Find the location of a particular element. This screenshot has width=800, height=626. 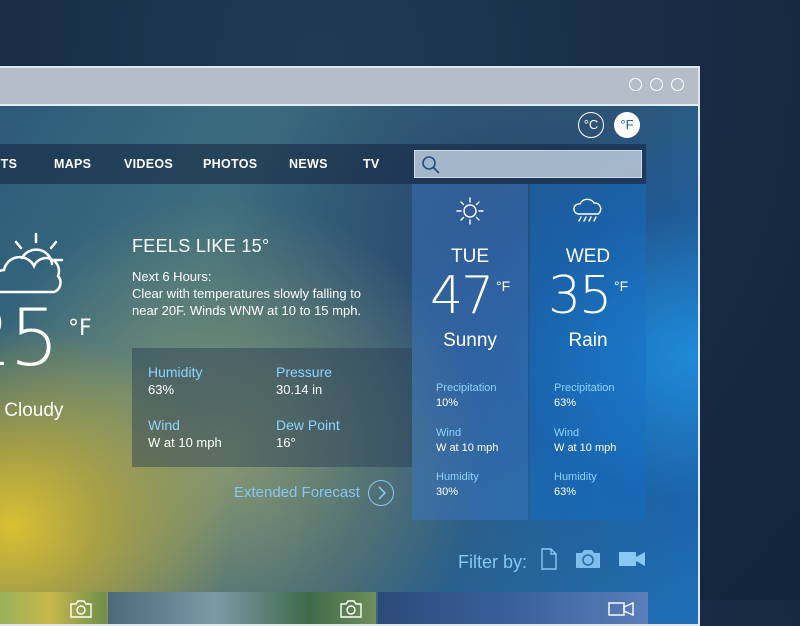

celsius-button: °C is located at coordinates (591, 125).